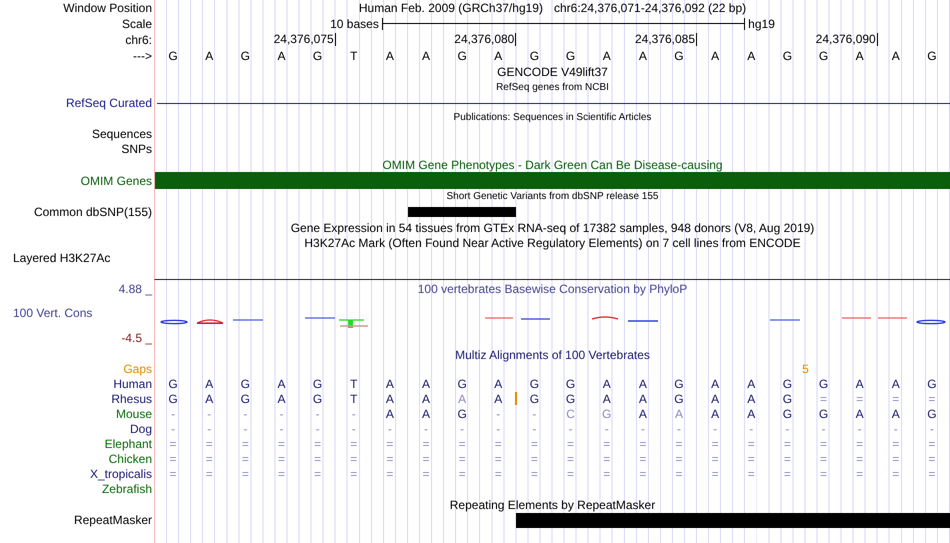 Image resolution: width=950 pixels, height=543 pixels. I want to click on aligned-base: C, so click(570, 413).